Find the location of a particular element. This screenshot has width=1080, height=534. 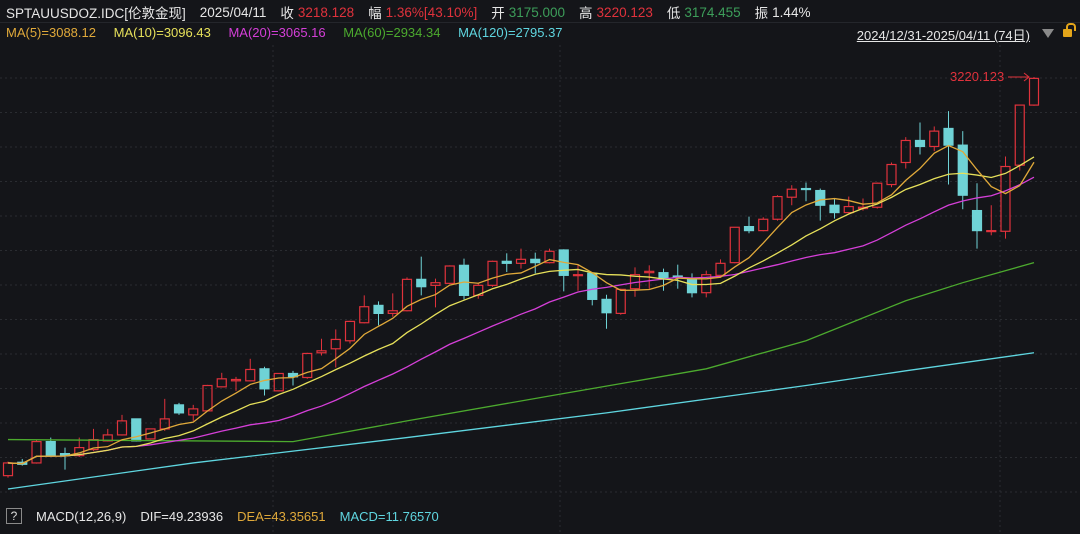

macd-dif: DIF=49.23936 is located at coordinates (182, 516).